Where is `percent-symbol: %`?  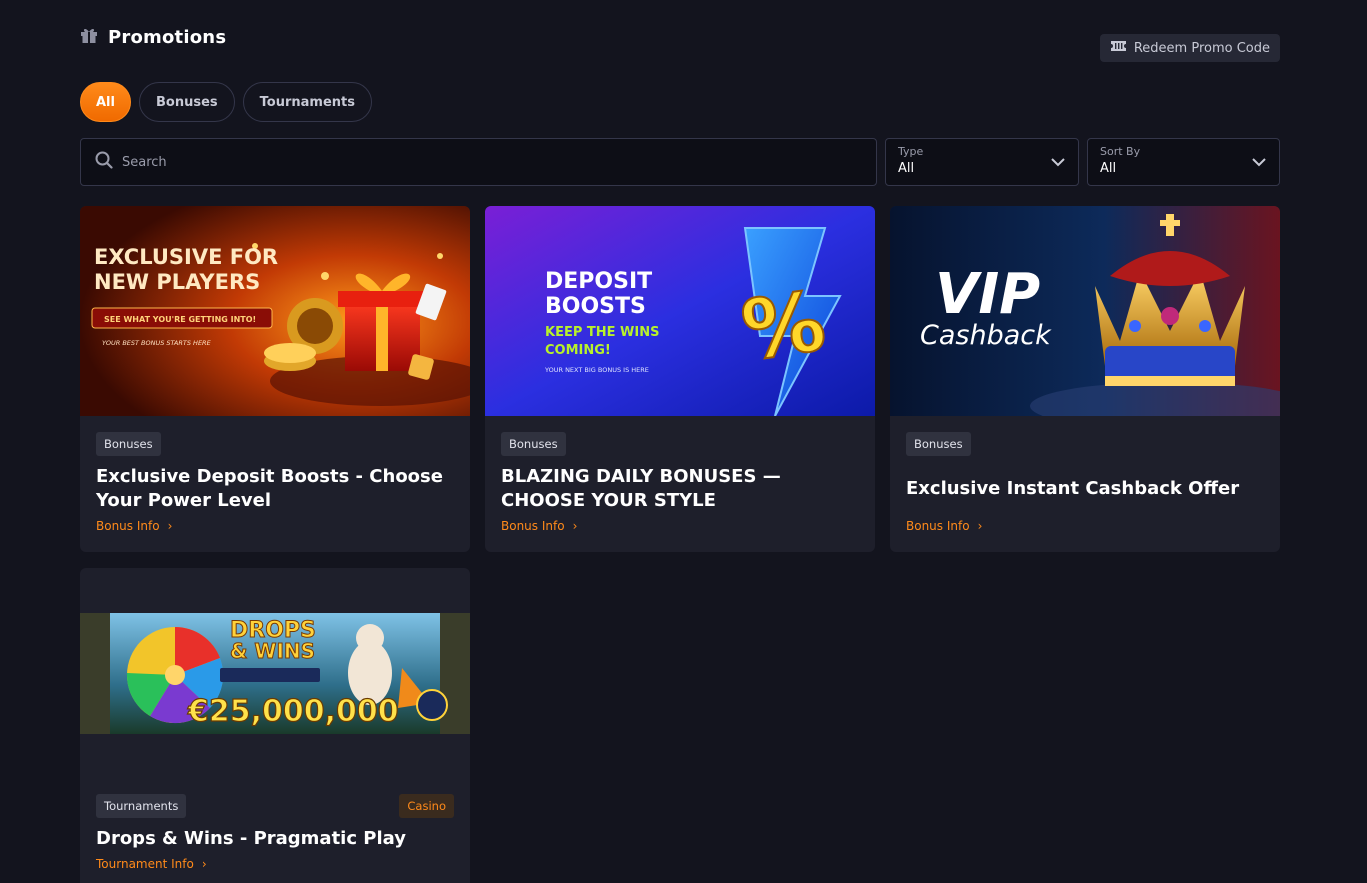
percent-symbol: % is located at coordinates (783, 327).